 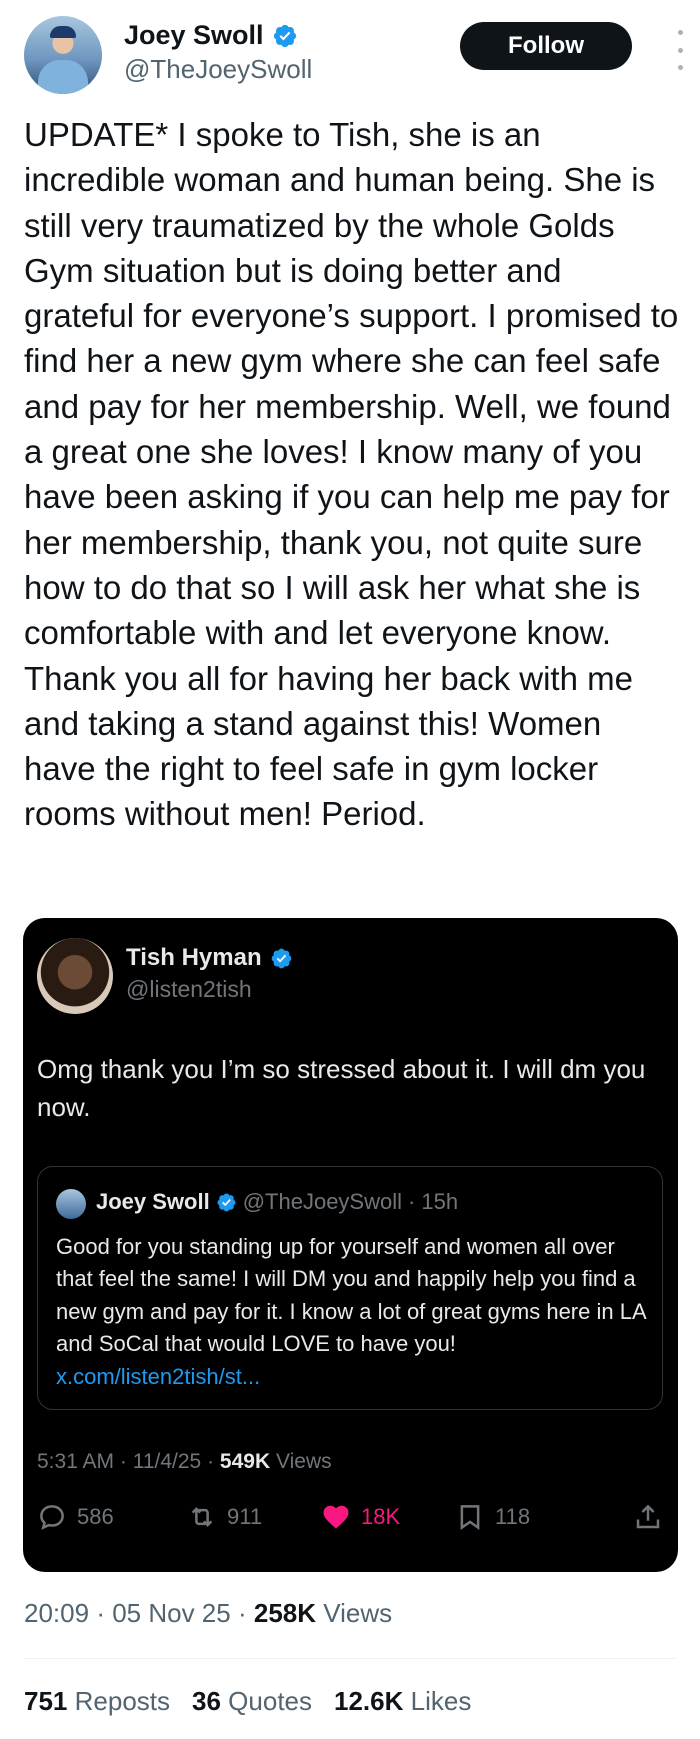 I want to click on engagement-stats: 751 Reposts 36 Quotes 12.6K Likes, so click(x=247, y=1701).